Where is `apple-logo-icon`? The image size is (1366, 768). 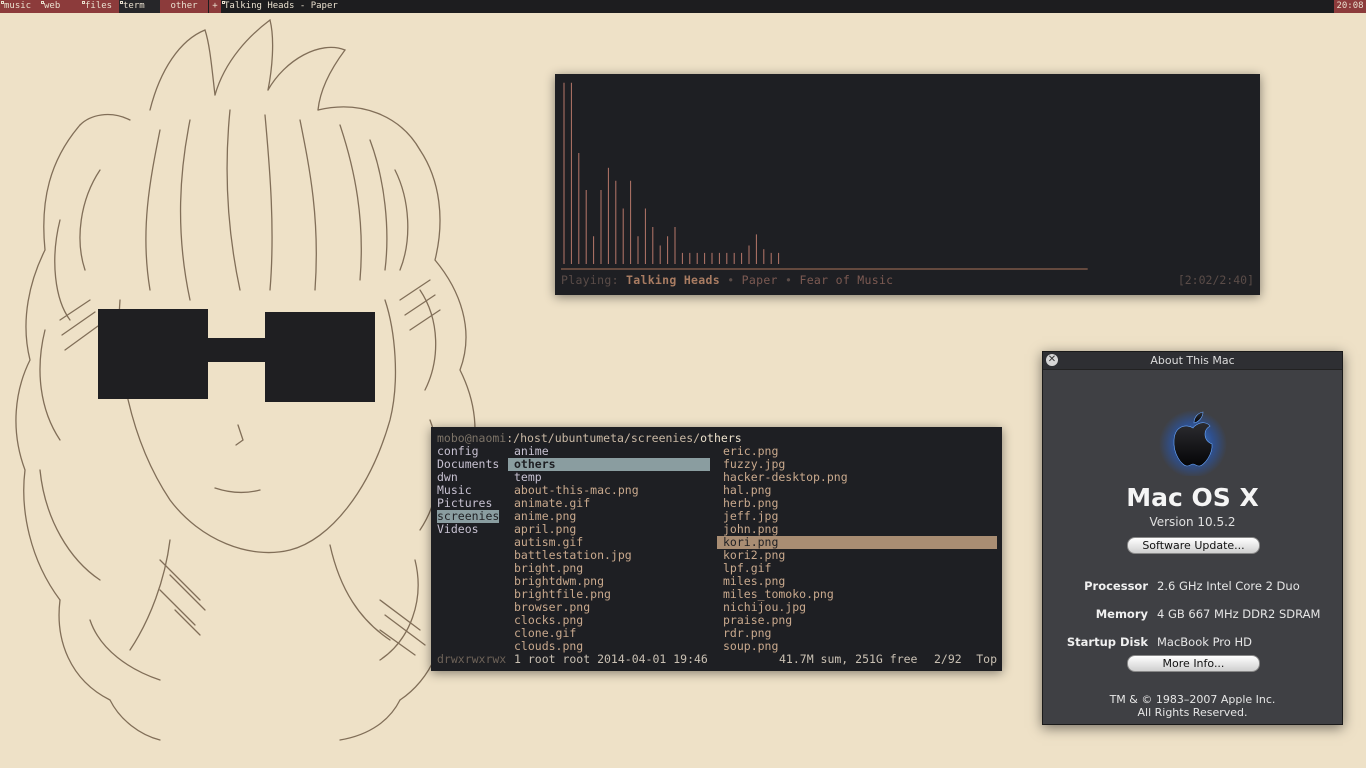
apple-logo-icon is located at coordinates (1193, 443).